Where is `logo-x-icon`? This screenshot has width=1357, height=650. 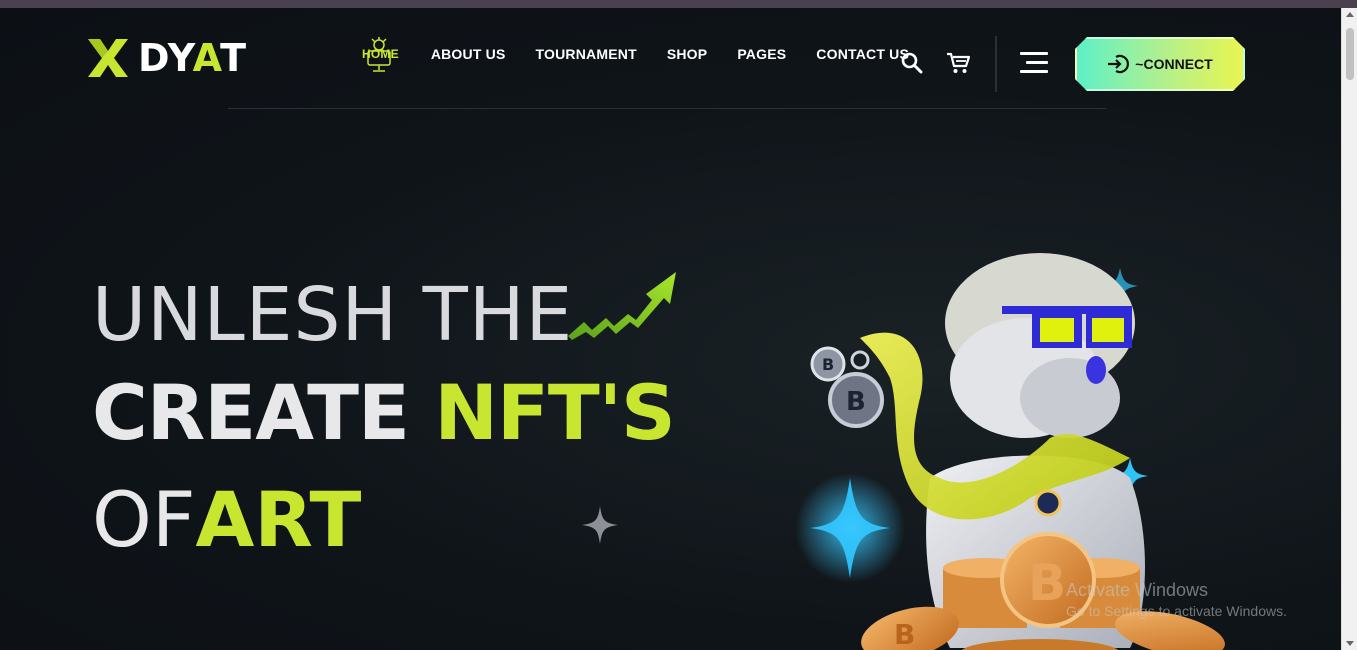
logo-x-icon is located at coordinates (108, 58).